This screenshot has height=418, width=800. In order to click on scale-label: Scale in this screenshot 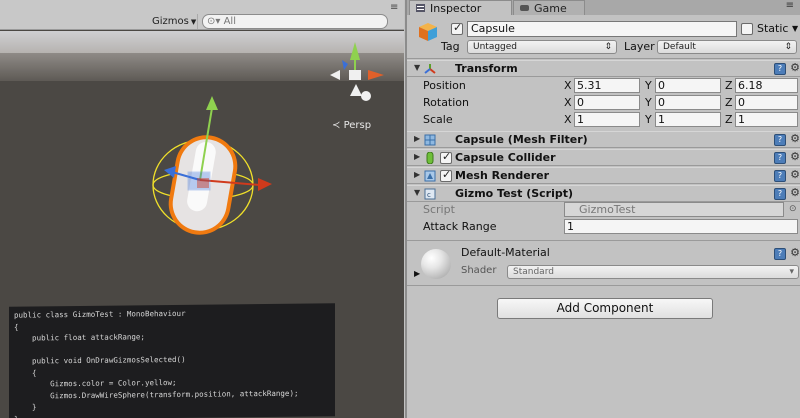, I will do `click(438, 119)`.